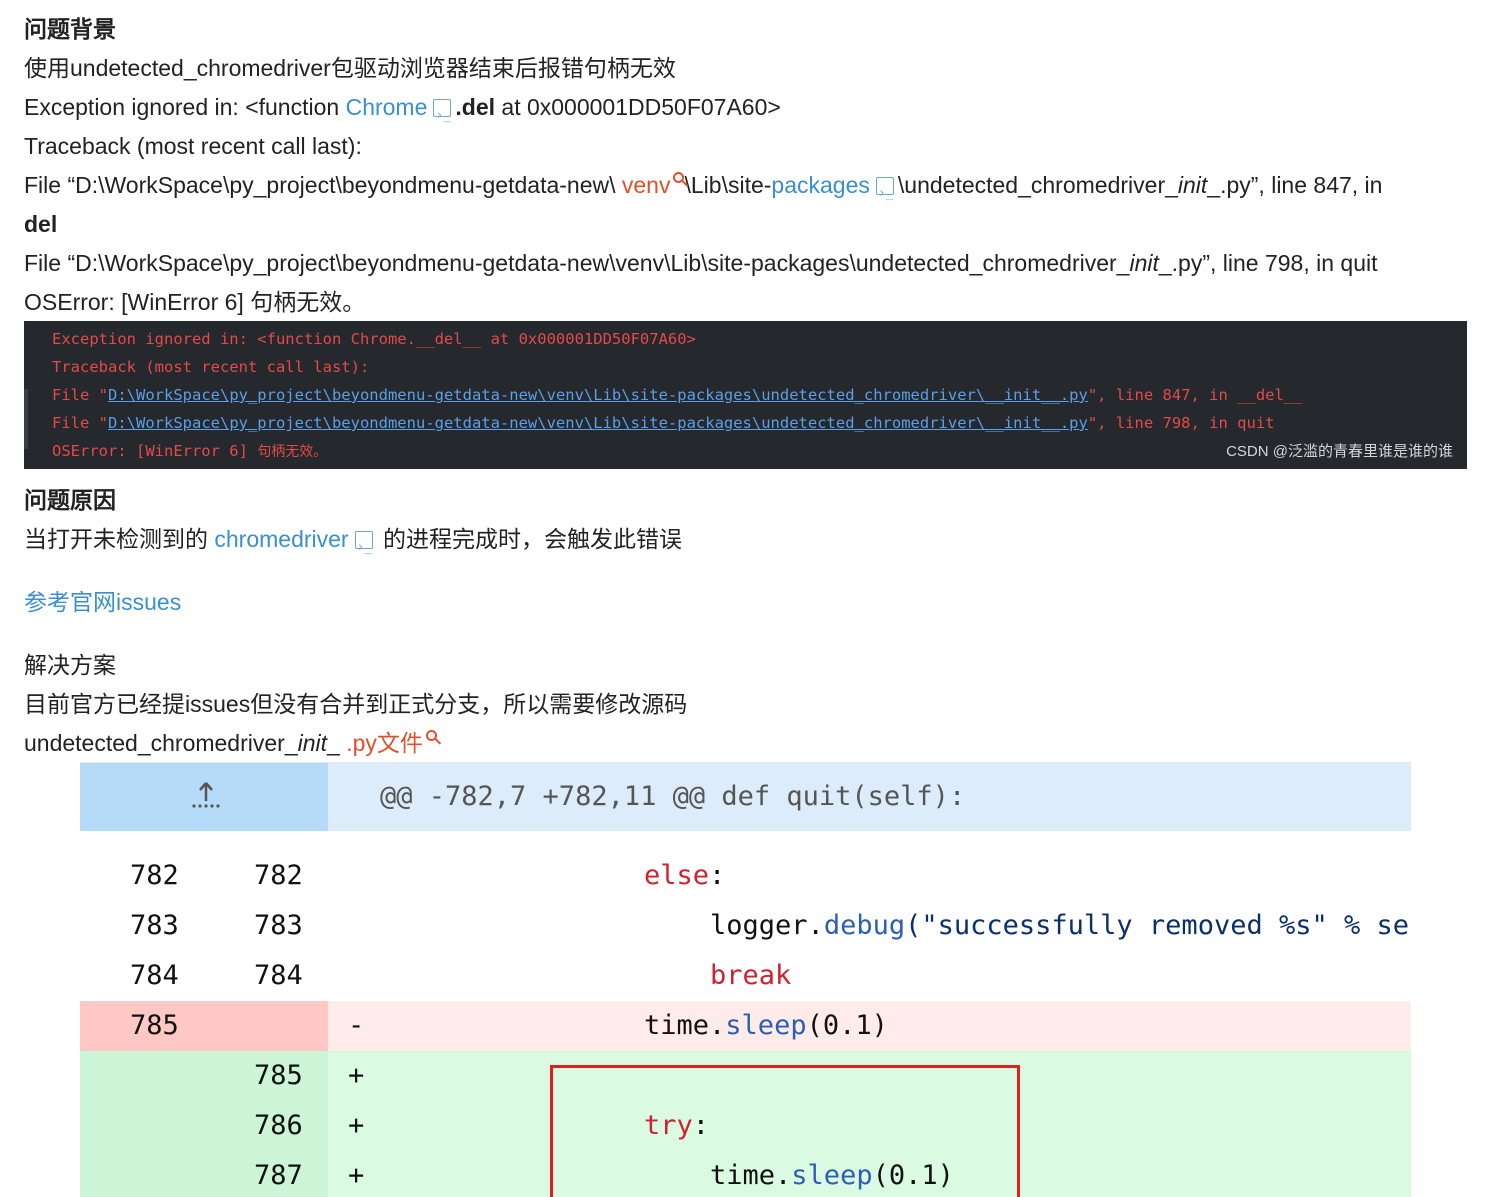  Describe the element at coordinates (1144, 263) in the screenshot. I see `file2-init: init` at that location.